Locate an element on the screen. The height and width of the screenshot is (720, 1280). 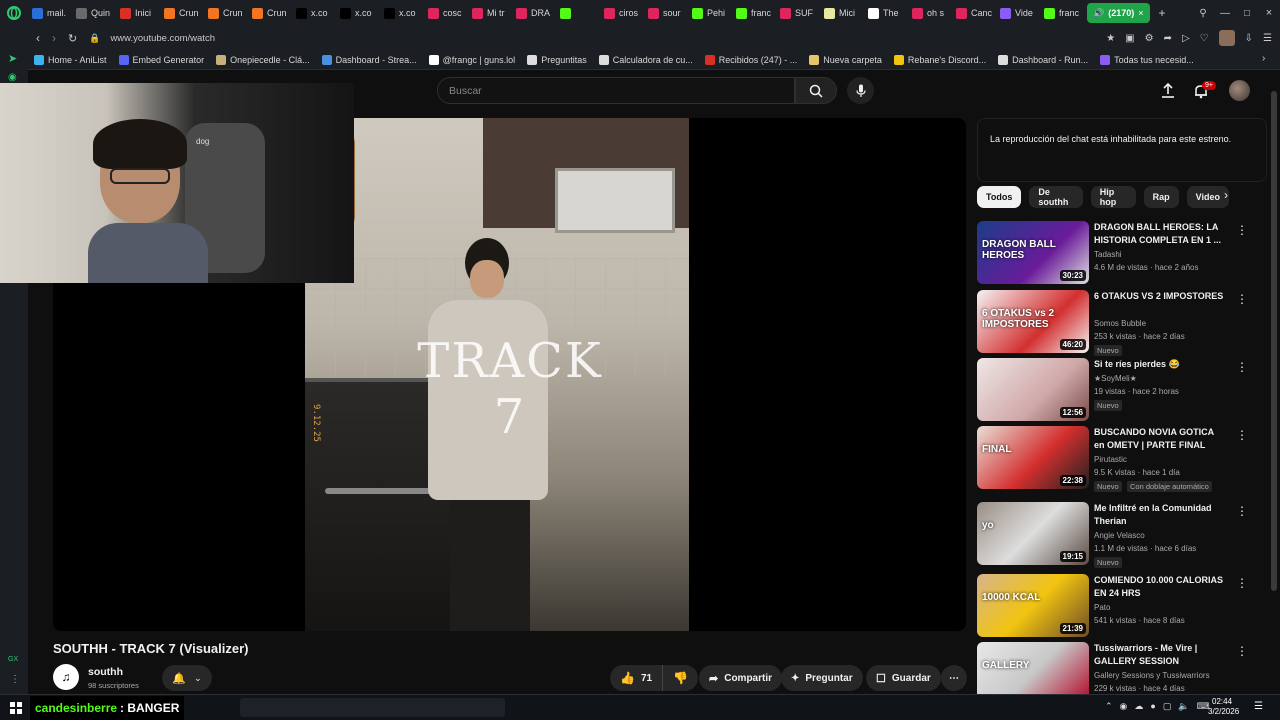
video-thumbnail: DRAGON BALL HEROES 30:23 is located at coordinates (1033, 252).